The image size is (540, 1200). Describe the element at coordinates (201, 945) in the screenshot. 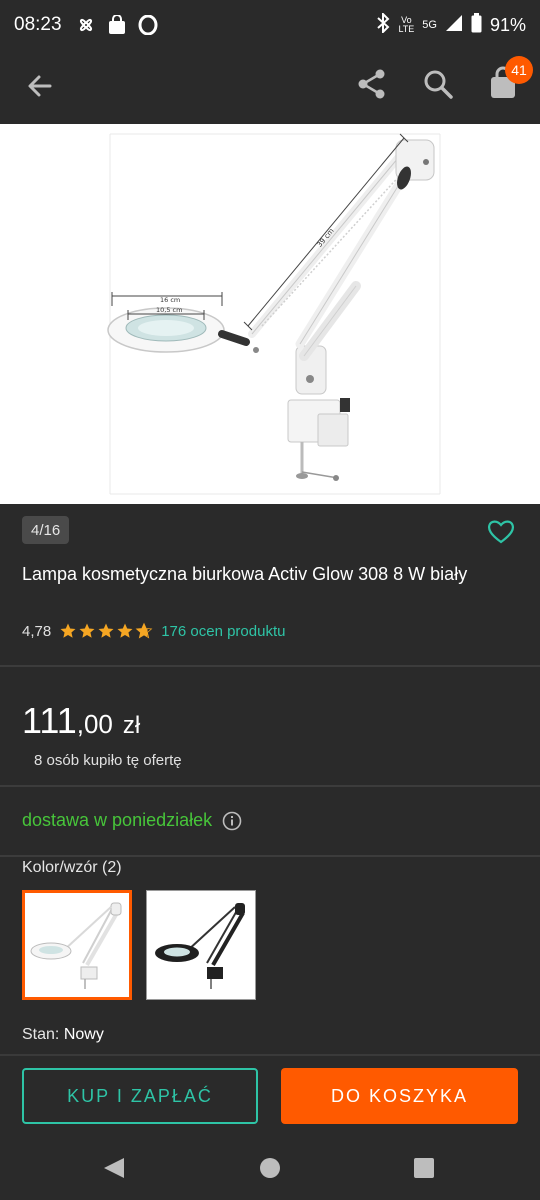

I see `variant-black` at that location.